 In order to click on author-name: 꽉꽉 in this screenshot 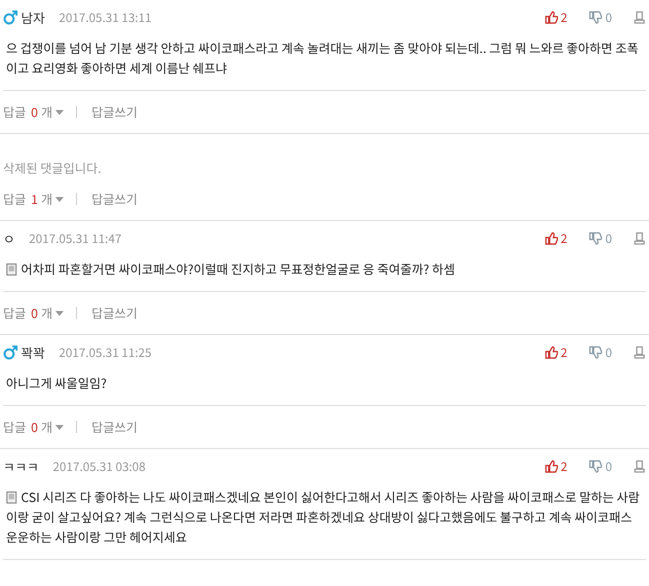, I will do `click(33, 352)`.